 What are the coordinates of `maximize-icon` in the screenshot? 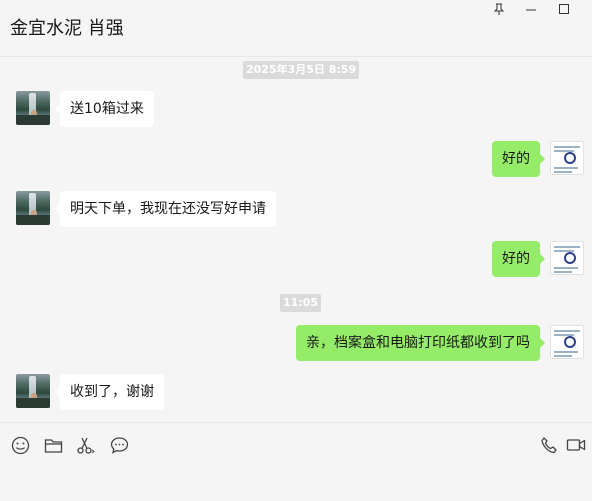 It's located at (564, 9).